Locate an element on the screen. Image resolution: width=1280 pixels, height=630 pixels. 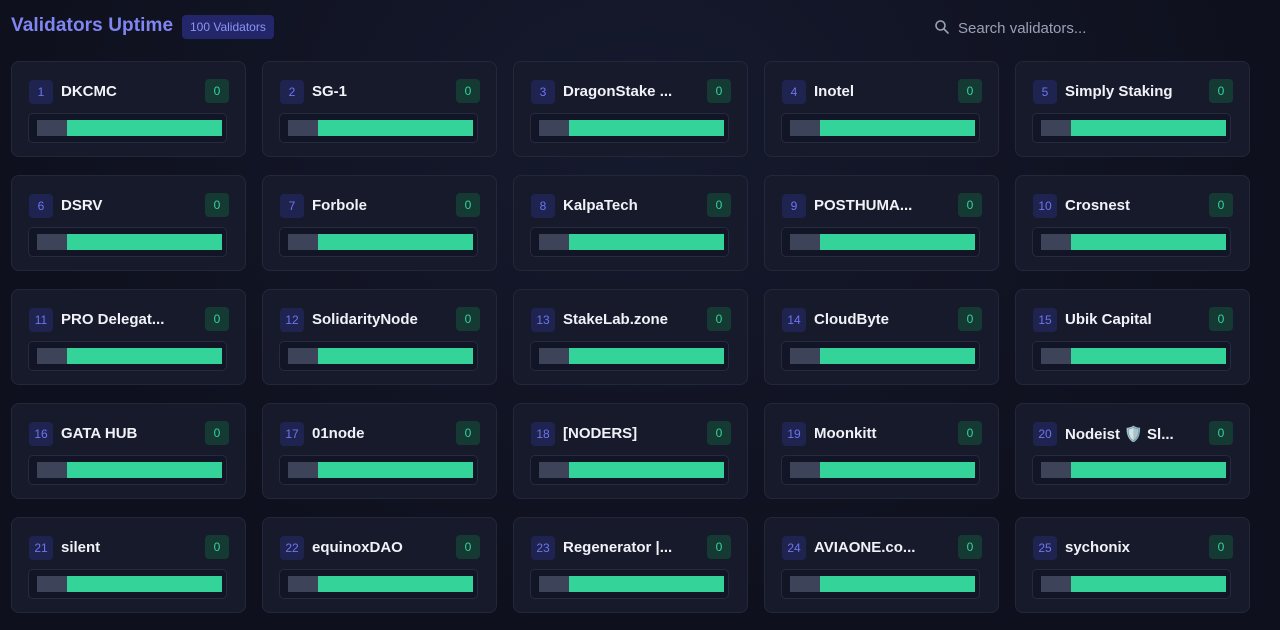
validator-rank: 16 is located at coordinates (41, 434).